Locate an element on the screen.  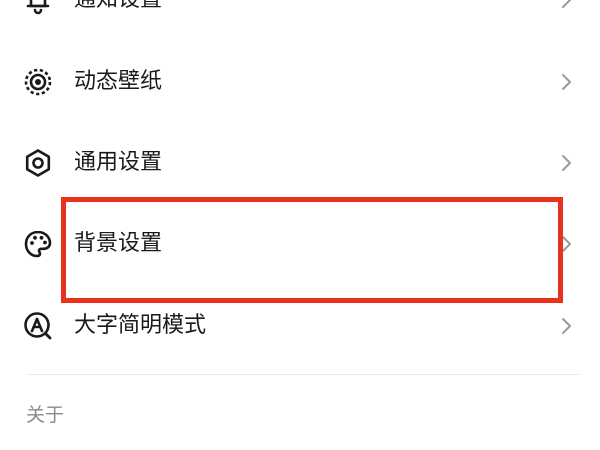
settings-item-background: 背景设置 is located at coordinates (300, 244).